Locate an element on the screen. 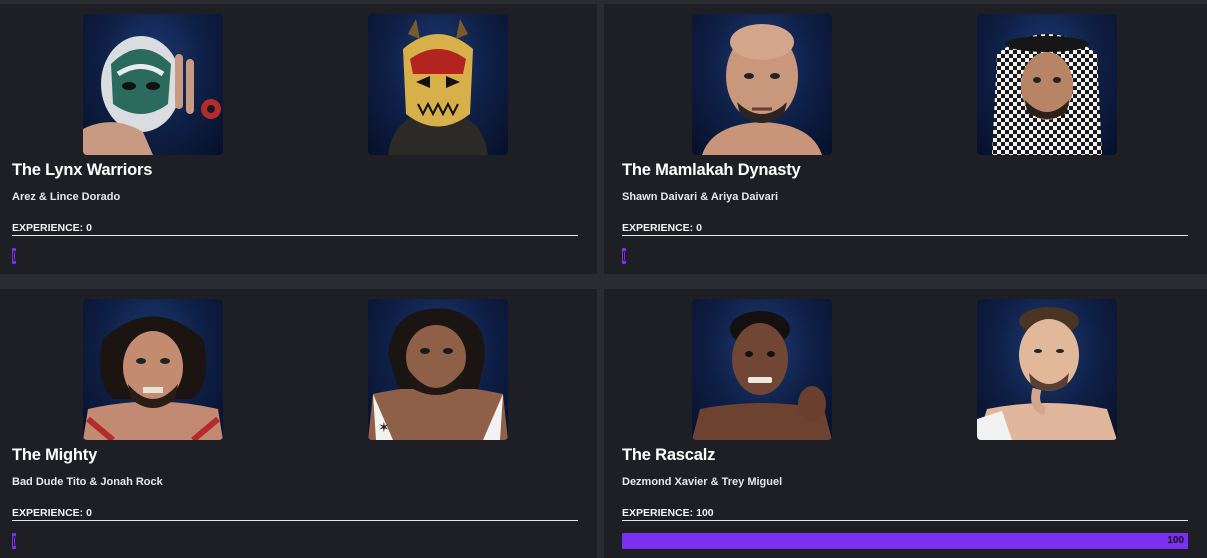 The image size is (1207, 558). team-name: The Mamlakah Dynasty is located at coordinates (711, 170).